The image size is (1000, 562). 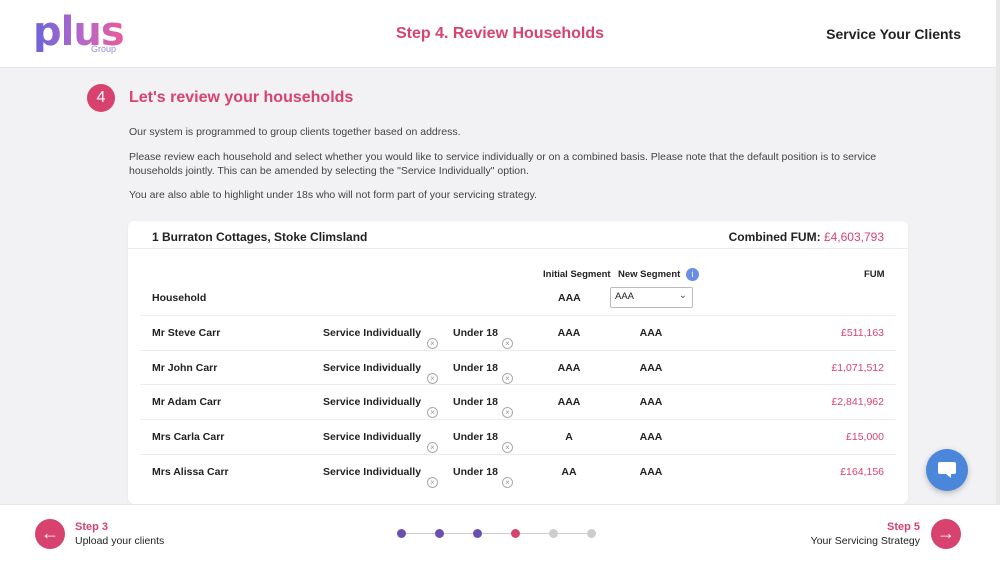 What do you see at coordinates (857, 367) in the screenshot?
I see `member-fum: £1,071,512` at bounding box center [857, 367].